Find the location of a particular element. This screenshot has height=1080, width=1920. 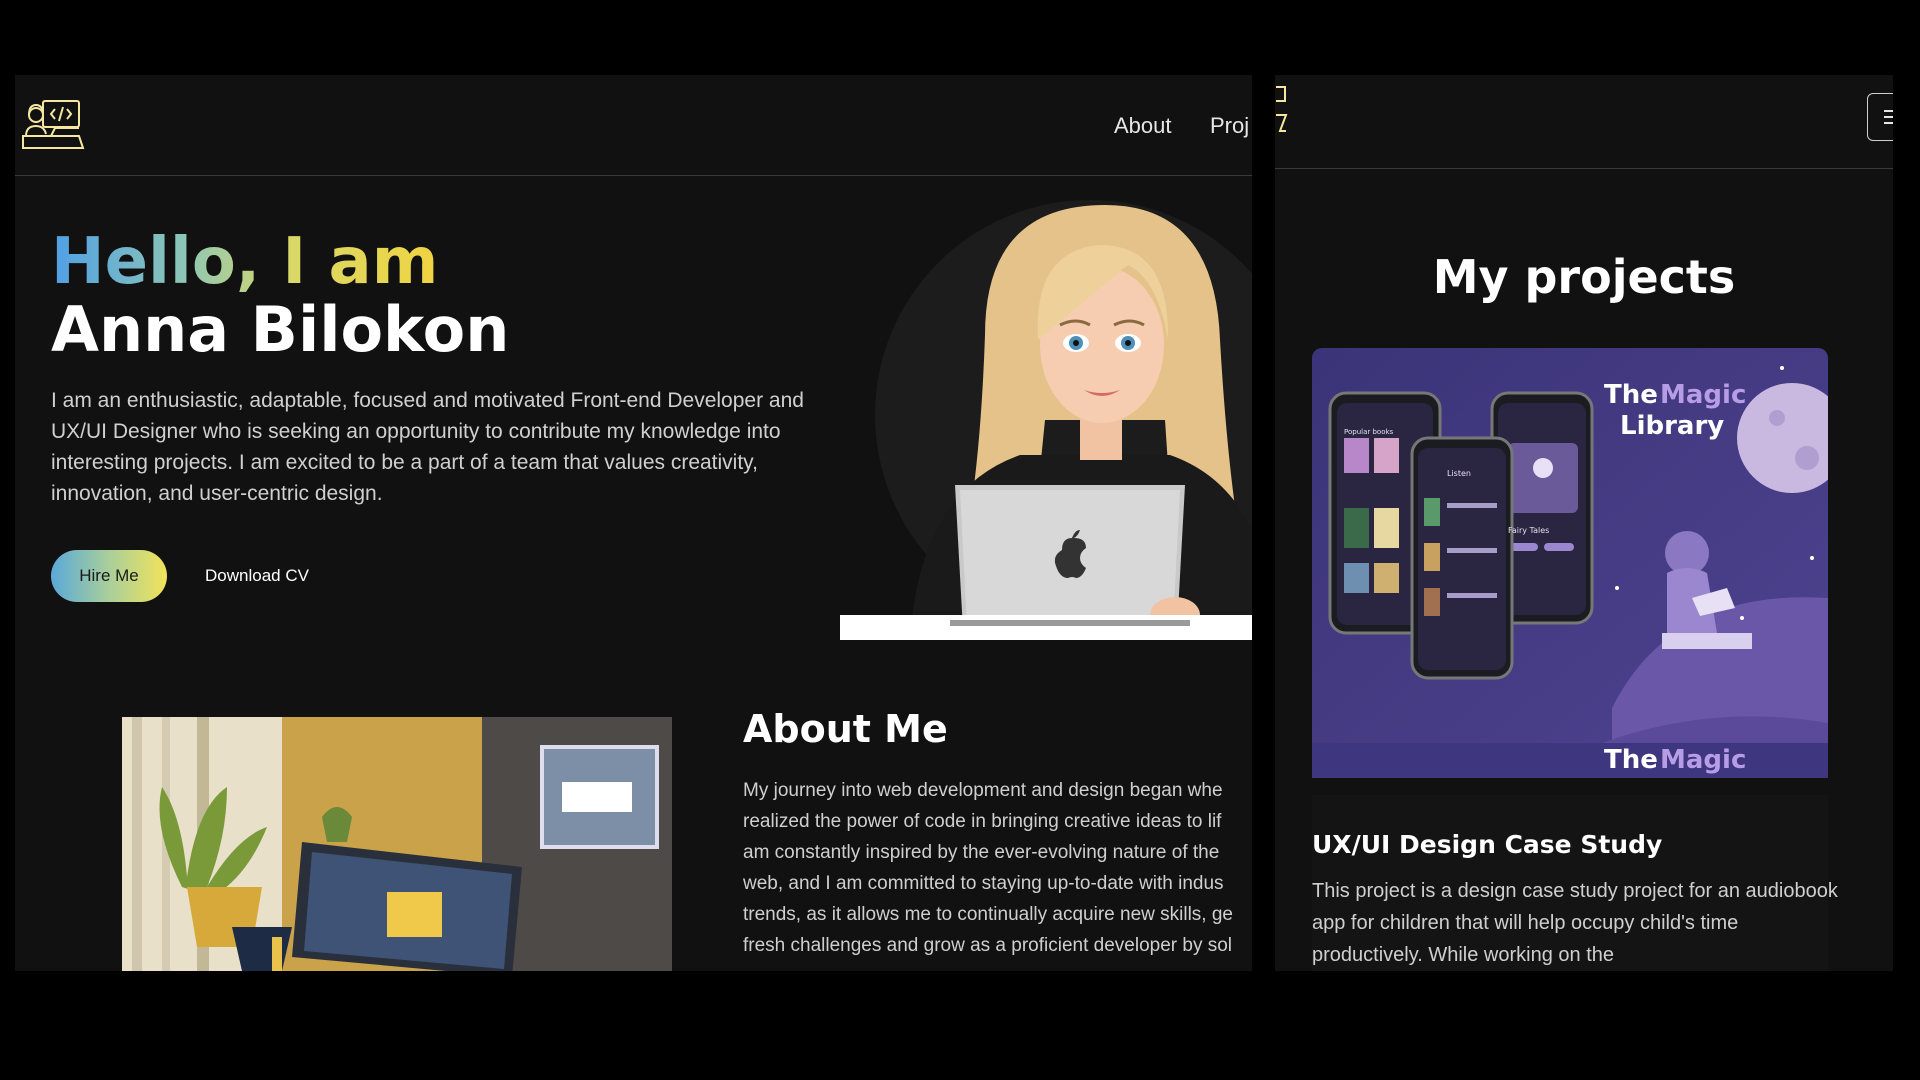

logo-fragment-icon is located at coordinates (1282, 110).